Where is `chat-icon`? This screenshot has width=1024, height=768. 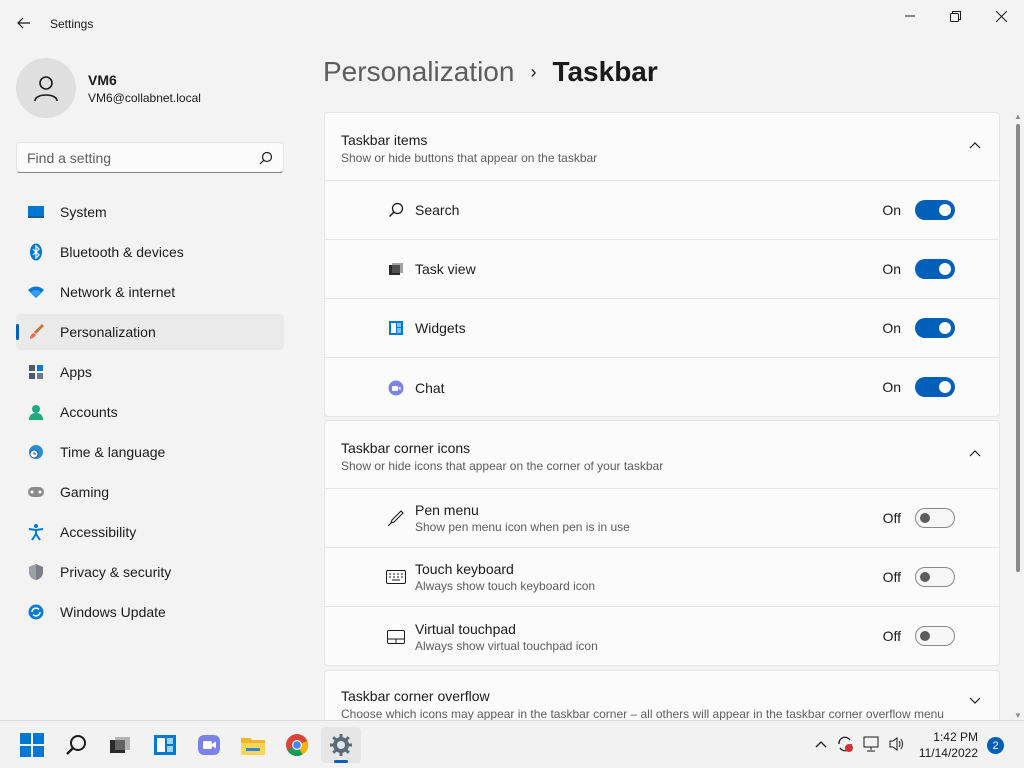 chat-icon is located at coordinates (396, 388).